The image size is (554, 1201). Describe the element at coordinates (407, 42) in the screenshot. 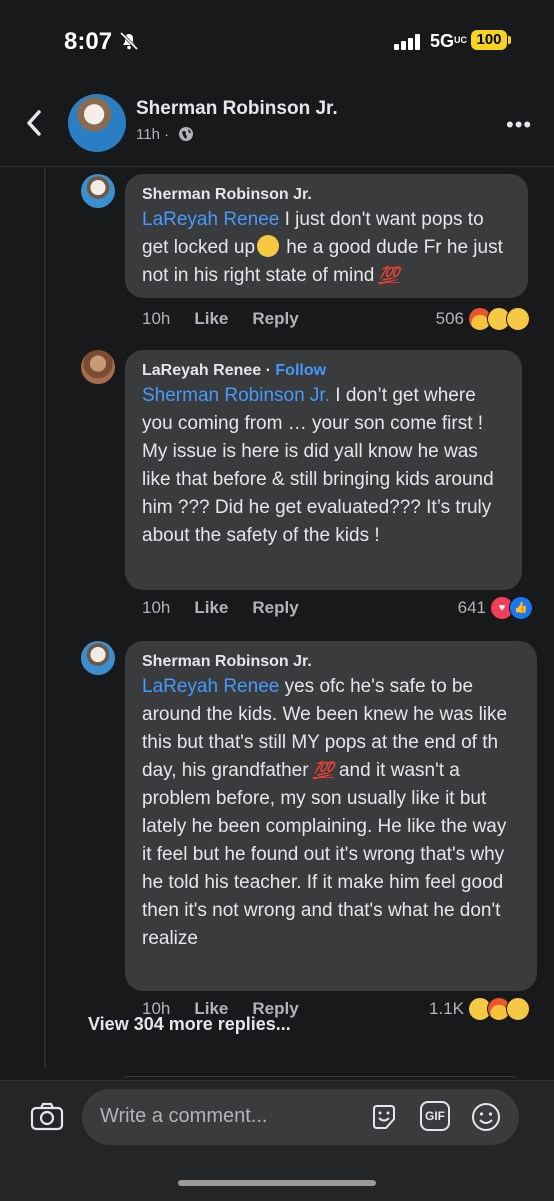

I see `signal-bars-icon` at that location.